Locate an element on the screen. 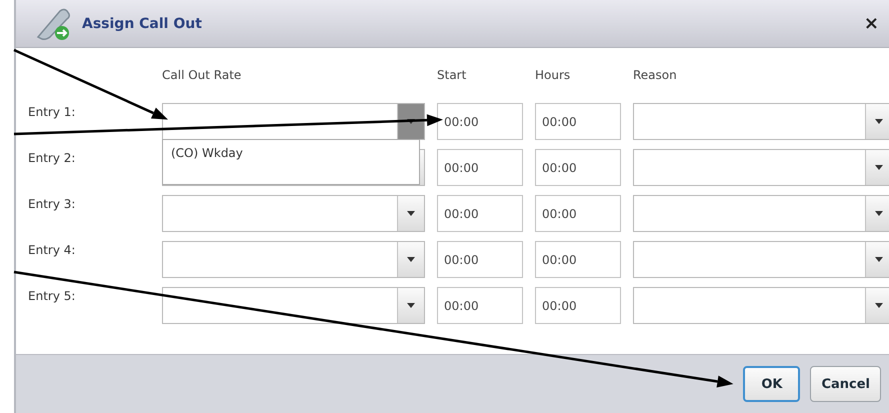  ok-button: OK is located at coordinates (771, 384).